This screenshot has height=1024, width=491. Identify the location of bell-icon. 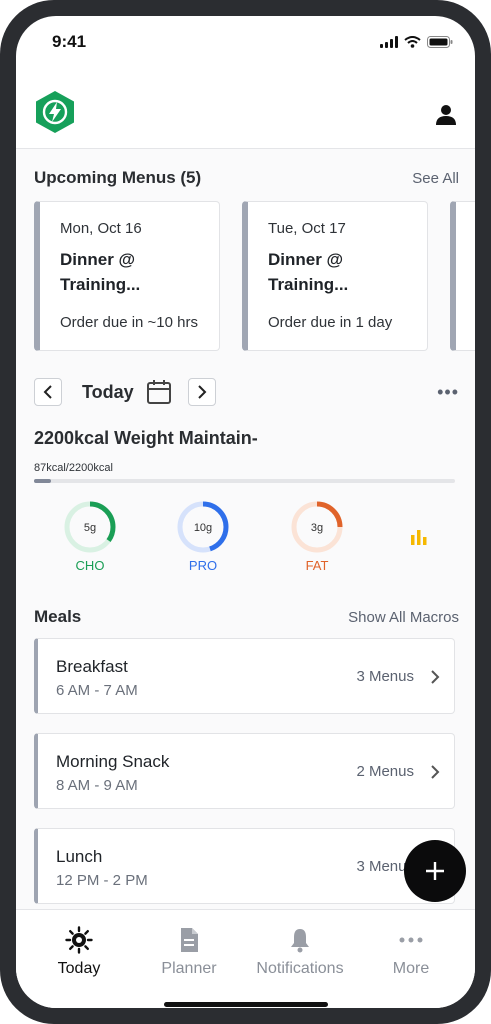
(300, 941).